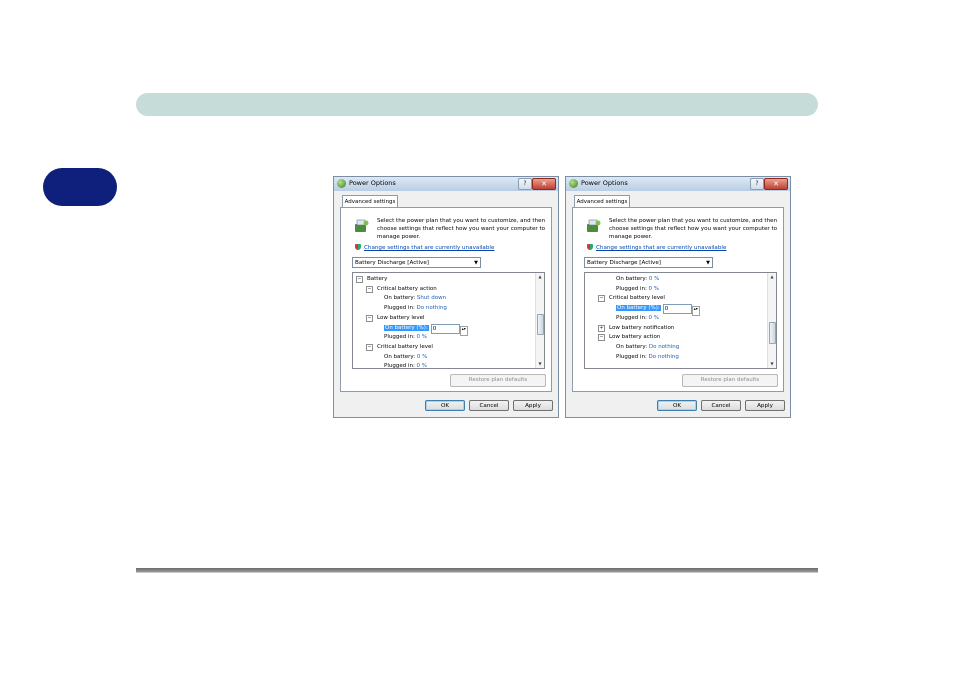  What do you see at coordinates (477, 104) in the screenshot?
I see `page-header-bar` at bounding box center [477, 104].